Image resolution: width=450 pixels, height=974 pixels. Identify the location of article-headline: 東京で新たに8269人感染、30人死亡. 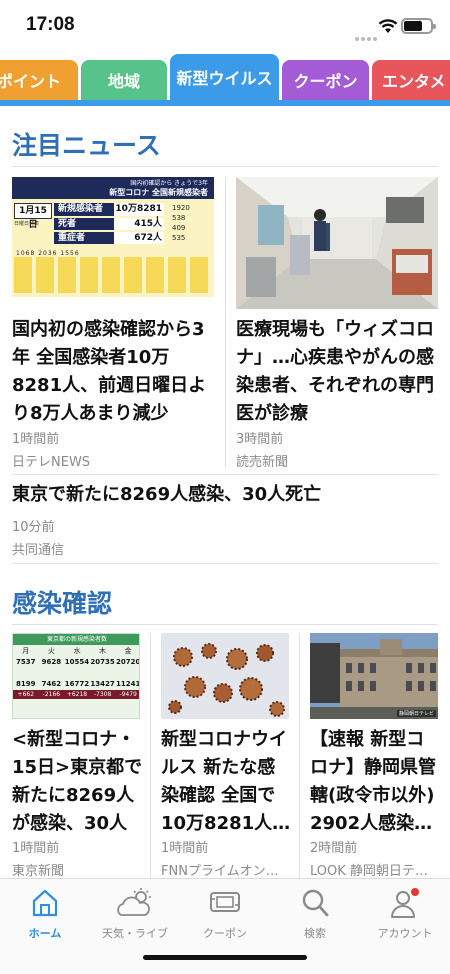
(225, 495).